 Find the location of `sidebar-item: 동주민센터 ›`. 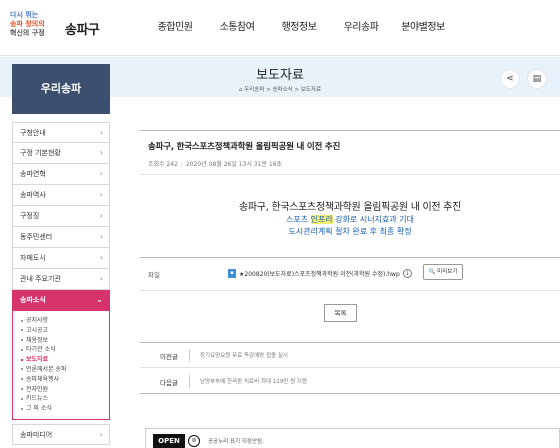

sidebar-item: 동주민센터 › is located at coordinates (61, 237).